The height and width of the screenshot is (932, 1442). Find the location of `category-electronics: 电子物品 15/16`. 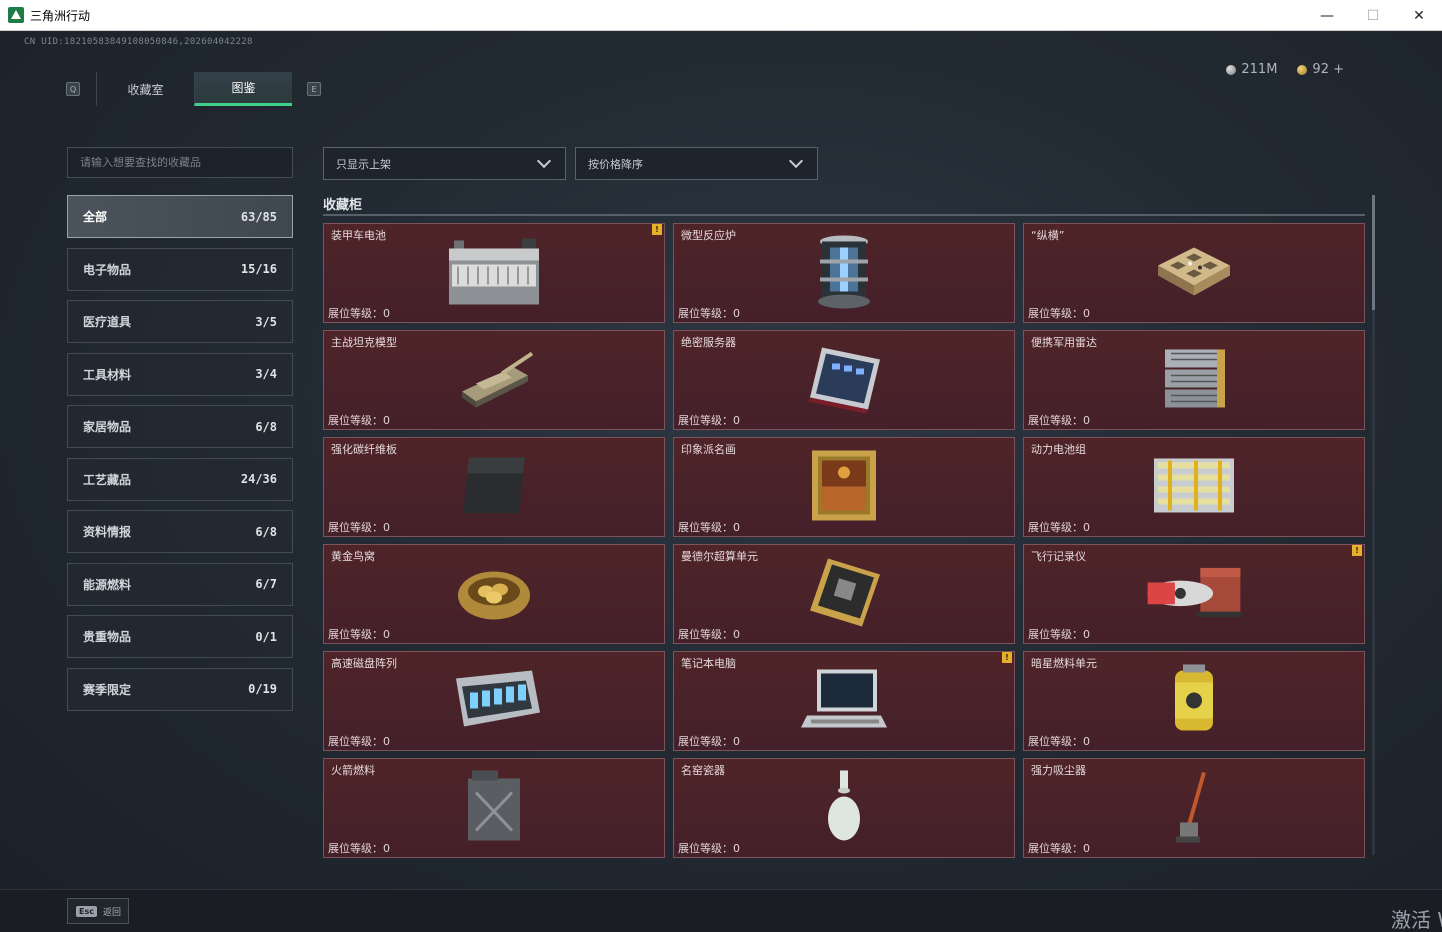

category-electronics: 电子物品 15/16 is located at coordinates (180, 269).